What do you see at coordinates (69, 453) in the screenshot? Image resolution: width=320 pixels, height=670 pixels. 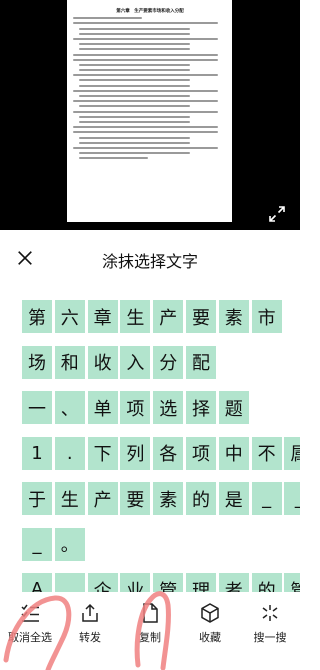 I see `char-cell: .` at bounding box center [69, 453].